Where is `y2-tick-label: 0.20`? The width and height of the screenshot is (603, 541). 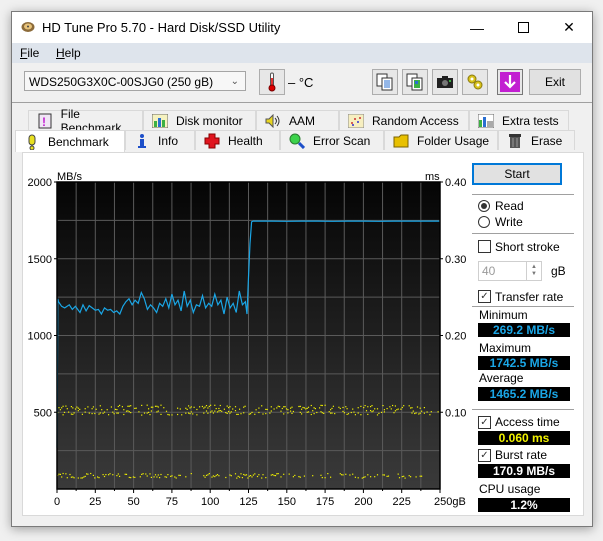
y2-tick-label: 0.20 is located at coordinates (455, 337).